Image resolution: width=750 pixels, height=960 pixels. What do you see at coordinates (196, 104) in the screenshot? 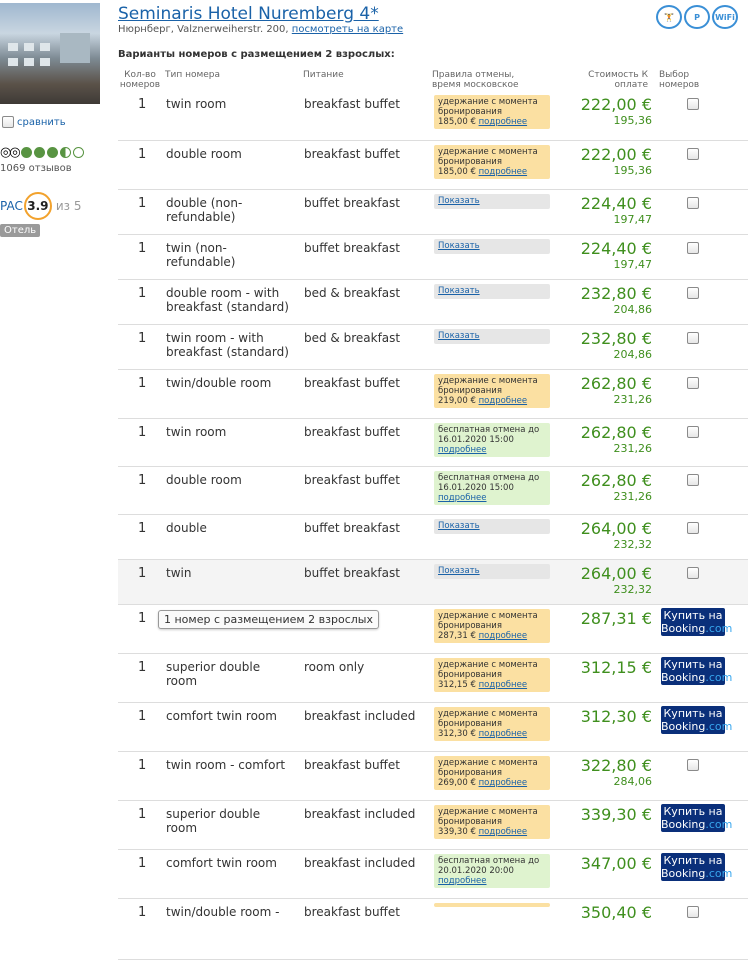
I see `room-type: twin room` at bounding box center [196, 104].